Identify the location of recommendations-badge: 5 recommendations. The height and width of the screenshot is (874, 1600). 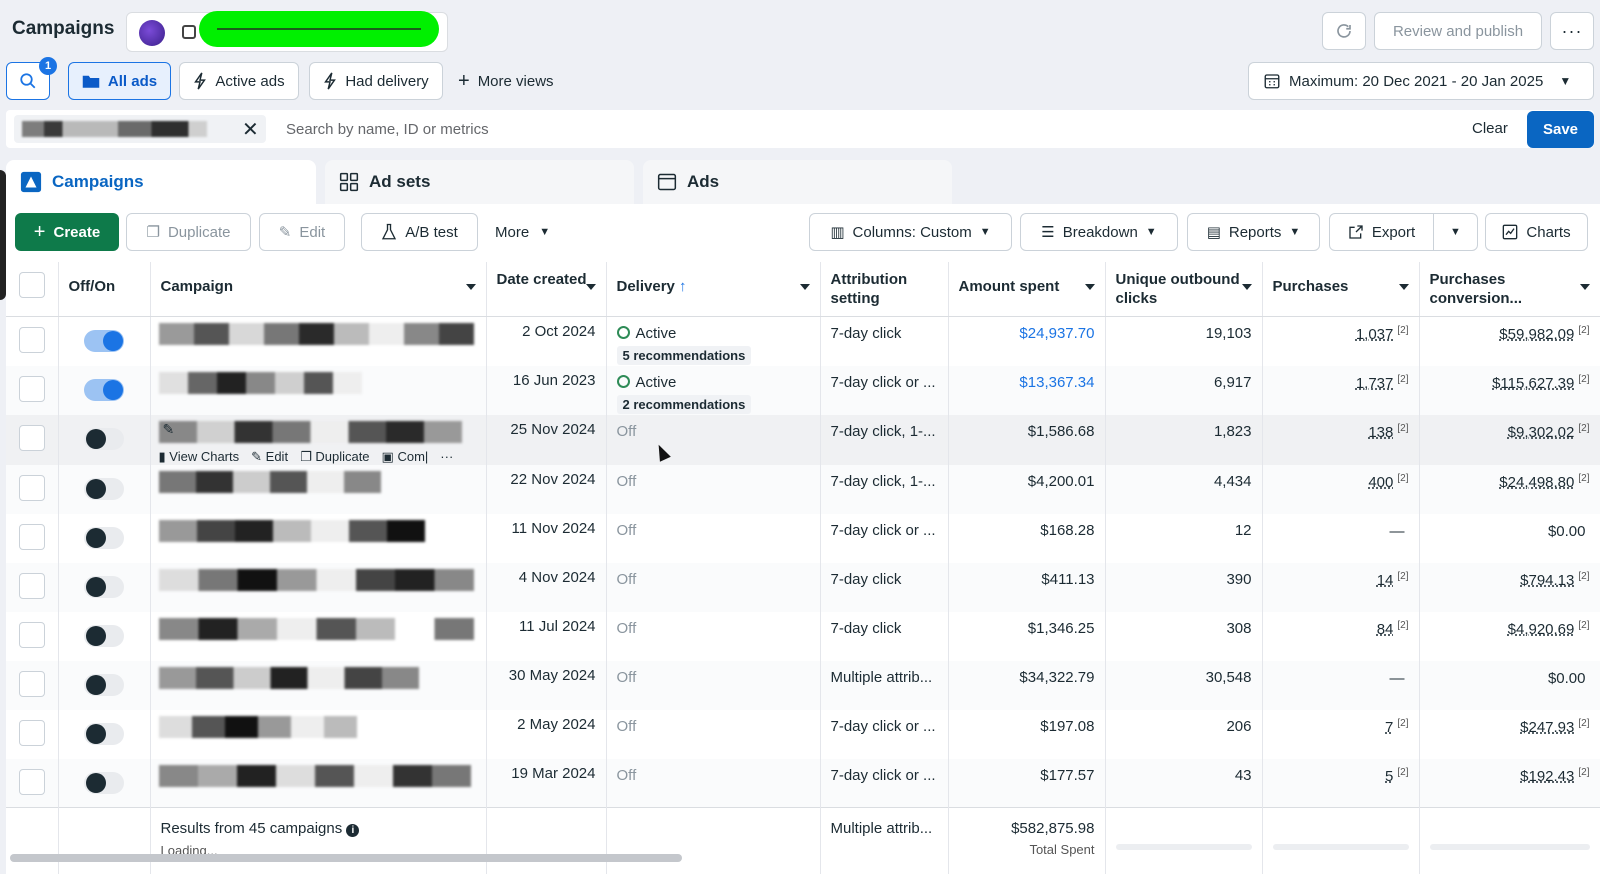
(684, 355).